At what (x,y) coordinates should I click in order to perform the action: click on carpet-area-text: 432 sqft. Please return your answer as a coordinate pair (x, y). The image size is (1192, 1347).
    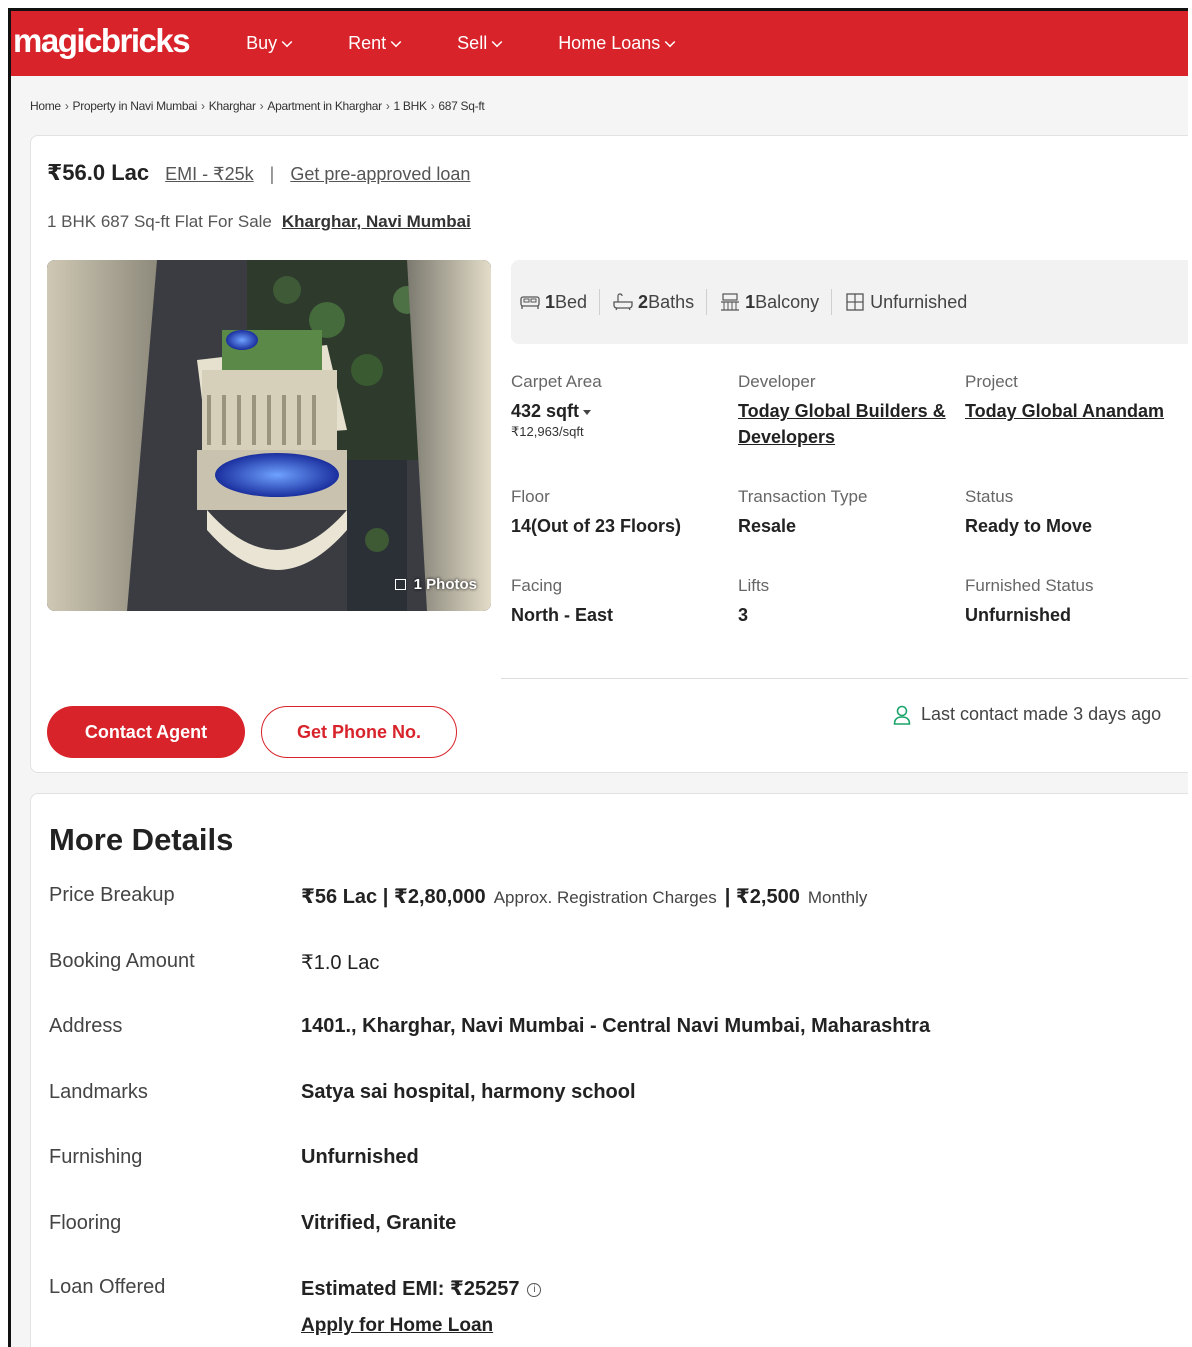
    Looking at the image, I should click on (545, 411).